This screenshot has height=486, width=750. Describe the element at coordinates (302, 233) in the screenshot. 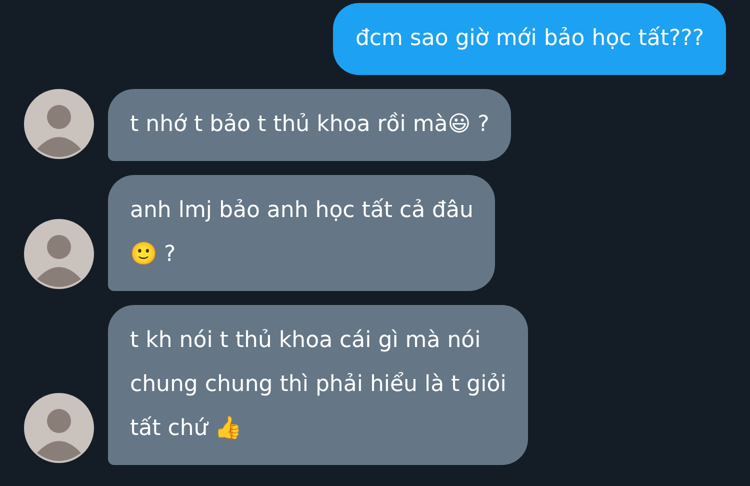

I see `message-bubble: anh lmj bảo anh học tất cả đâu 🙂 ?` at that location.